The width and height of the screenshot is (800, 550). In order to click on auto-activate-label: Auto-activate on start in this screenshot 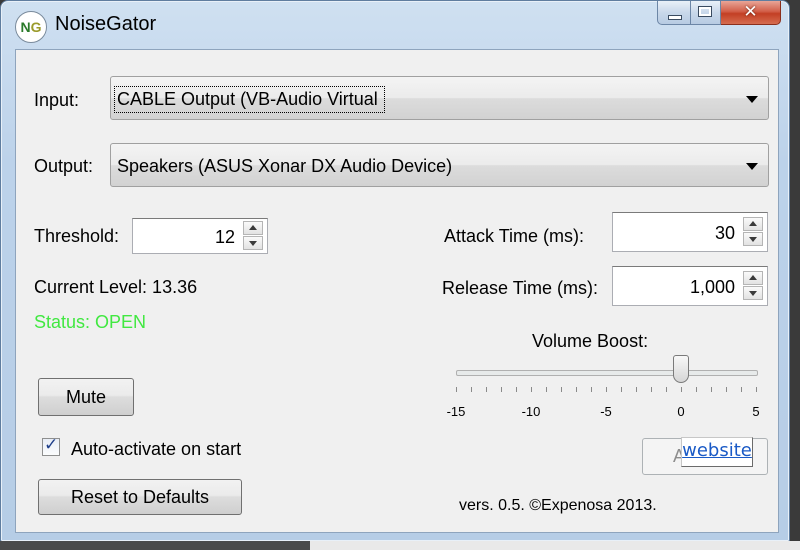, I will do `click(156, 449)`.